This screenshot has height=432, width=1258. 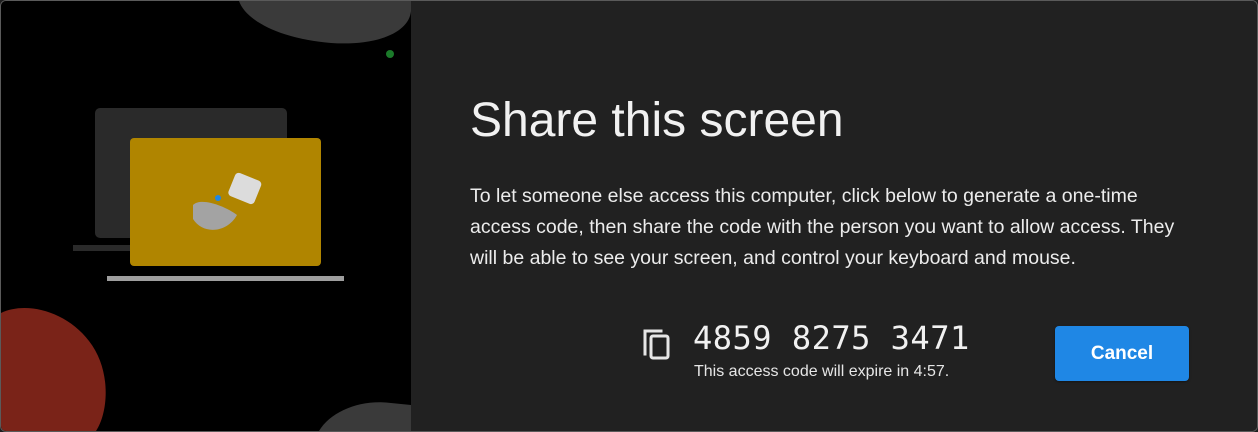 What do you see at coordinates (365, 416) in the screenshot?
I see `decorative-blob-bottom` at bounding box center [365, 416].